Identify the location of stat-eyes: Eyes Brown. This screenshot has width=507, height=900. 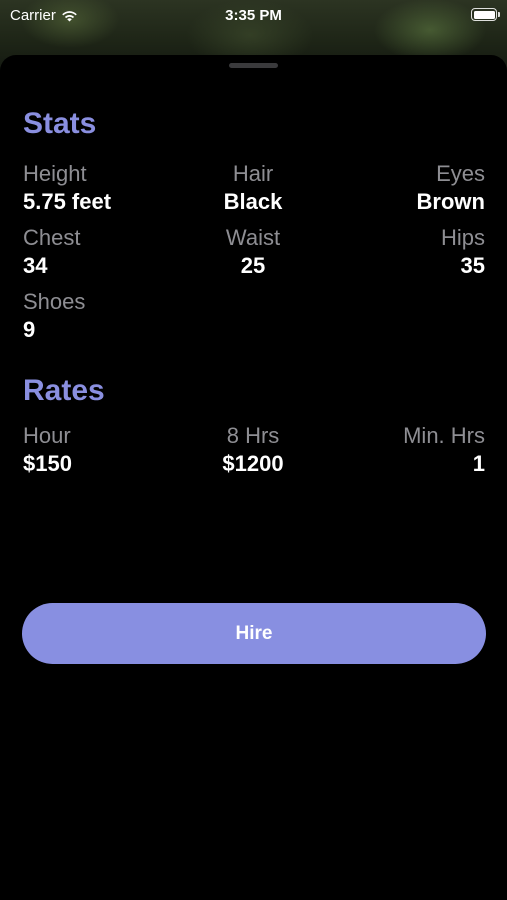
(451, 188).